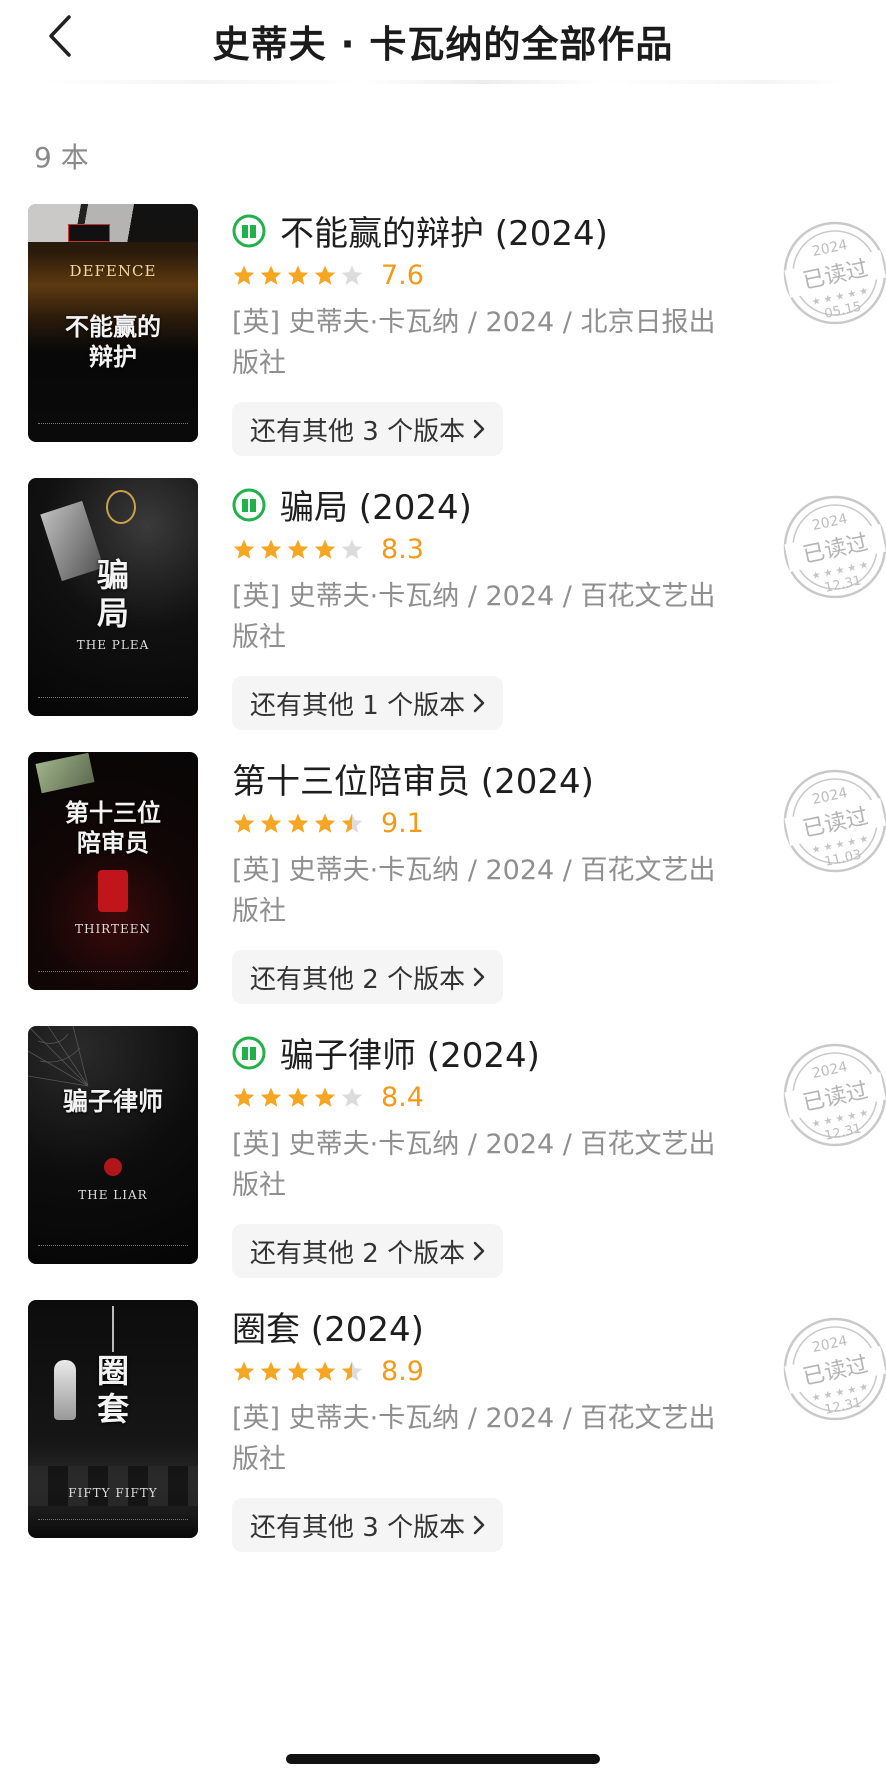 The width and height of the screenshot is (886, 1772). What do you see at coordinates (113, 1145) in the screenshot?
I see `book-cover: 骗子律师 THE LIAR` at bounding box center [113, 1145].